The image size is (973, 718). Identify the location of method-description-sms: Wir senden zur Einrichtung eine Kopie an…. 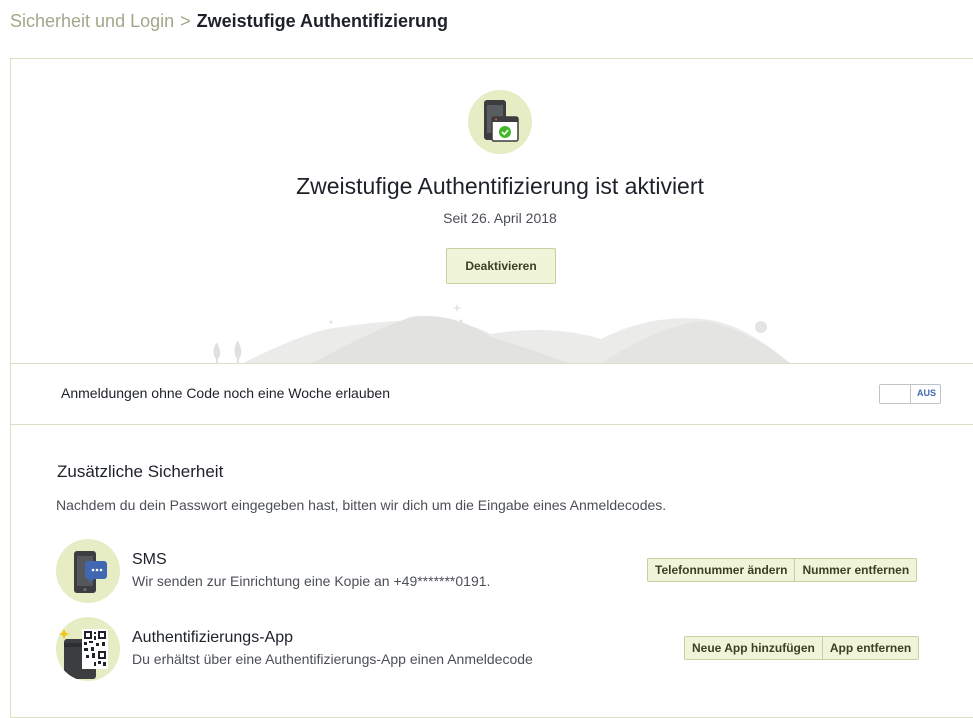
(311, 581).